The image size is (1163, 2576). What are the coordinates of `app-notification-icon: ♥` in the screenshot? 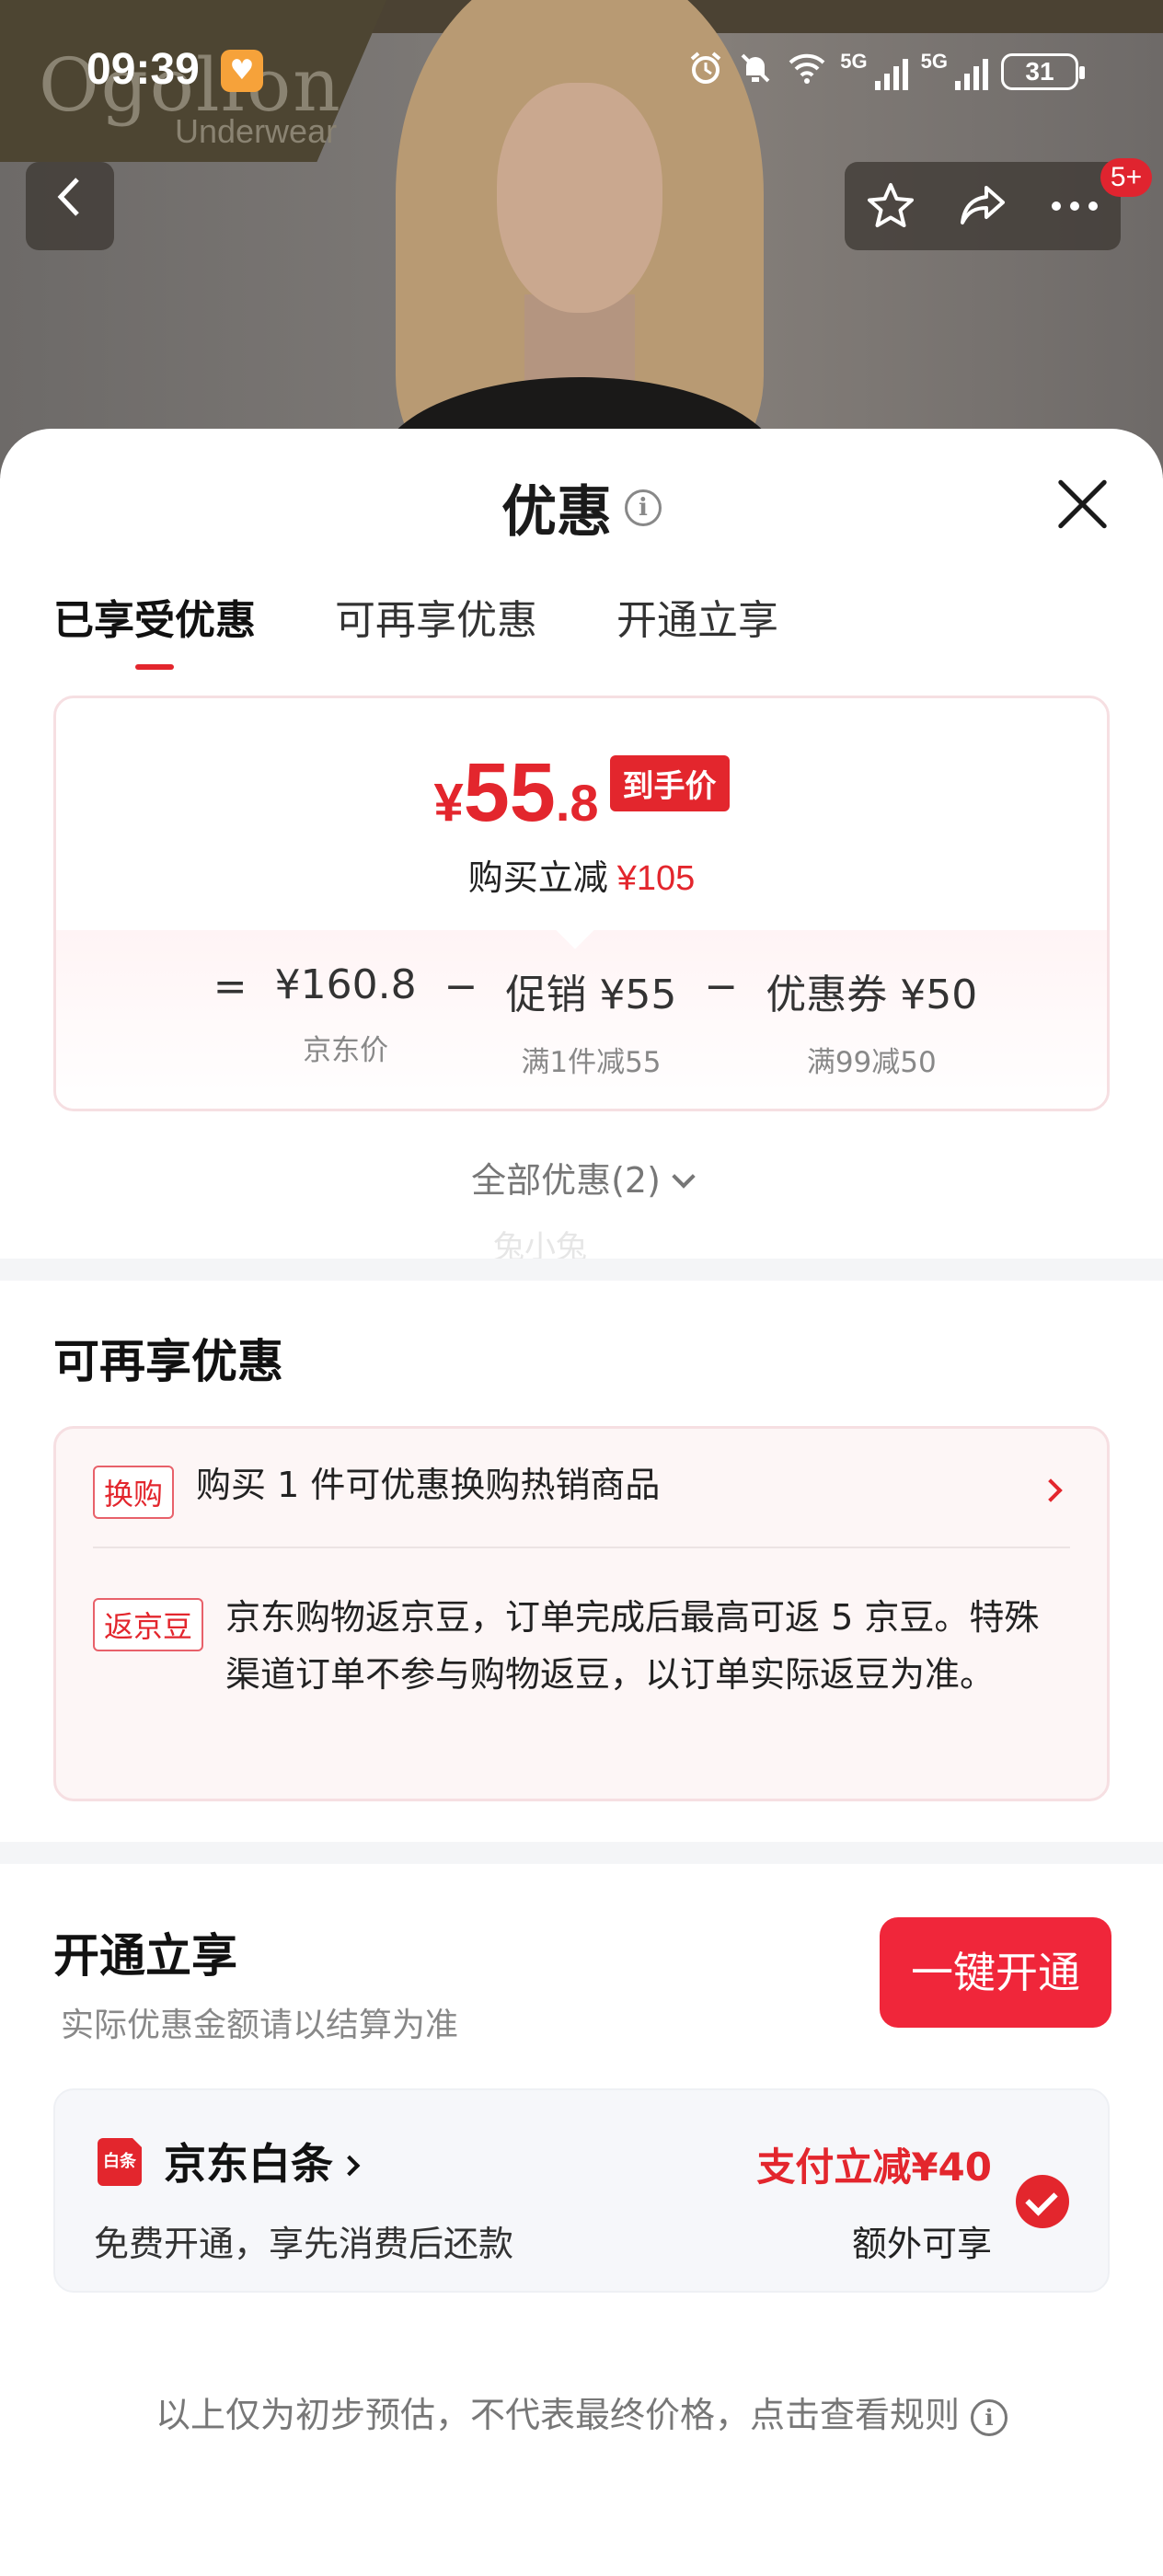 It's located at (242, 71).